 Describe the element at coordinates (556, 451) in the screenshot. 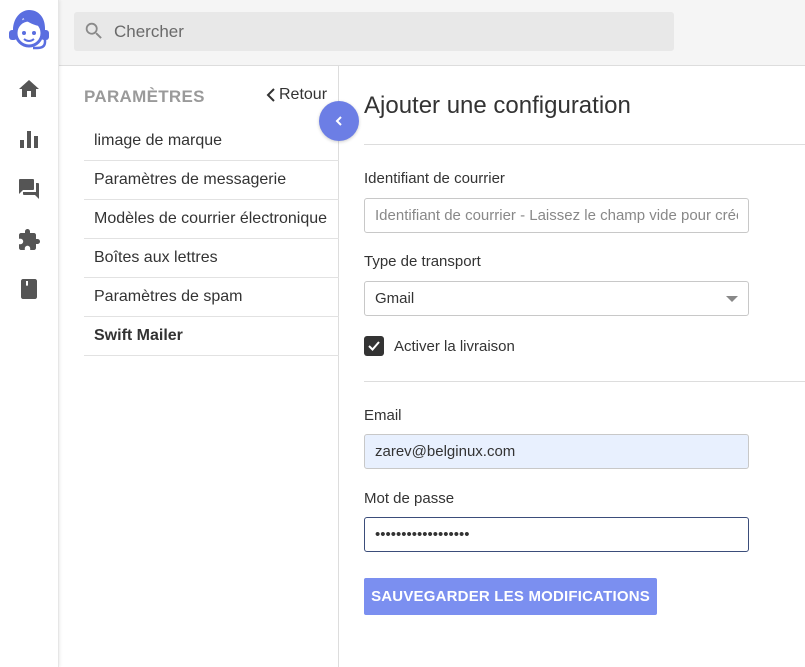

I see `email-input` at that location.